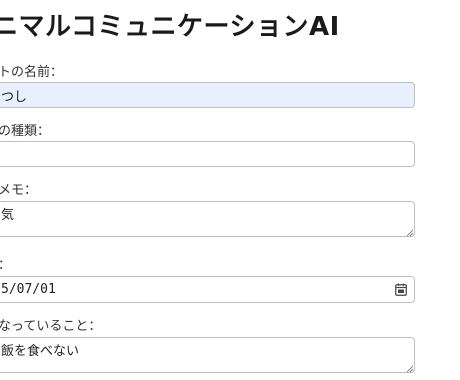 The width and height of the screenshot is (460, 380). I want to click on pet-type-label: の種類：, so click(25, 131).